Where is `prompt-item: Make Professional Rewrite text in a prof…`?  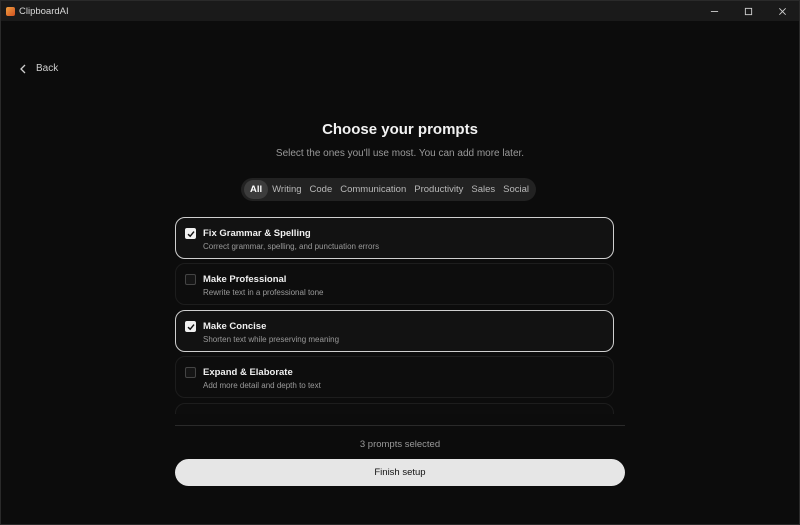
prompt-item: Make Professional Rewrite text in a prof… is located at coordinates (394, 284).